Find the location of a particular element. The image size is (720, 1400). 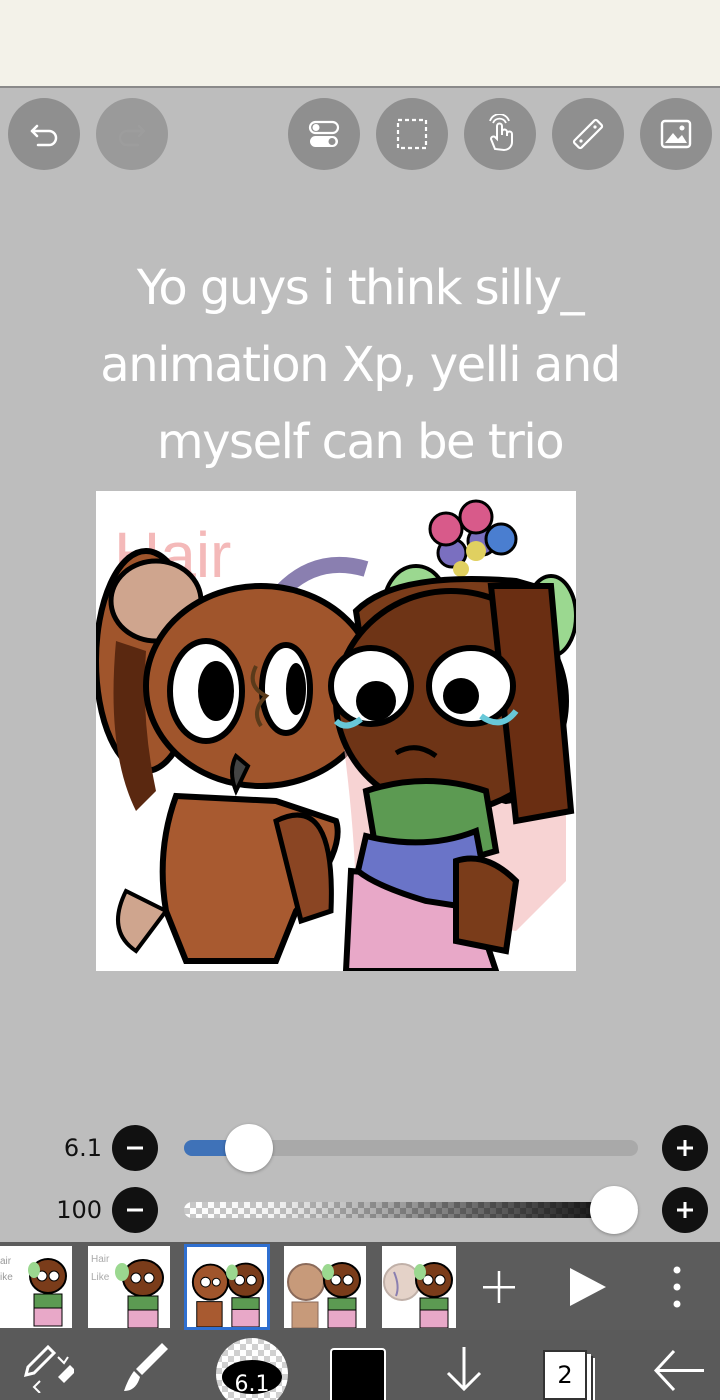

pen-eraser-swap-icon is located at coordinates (48, 1368).